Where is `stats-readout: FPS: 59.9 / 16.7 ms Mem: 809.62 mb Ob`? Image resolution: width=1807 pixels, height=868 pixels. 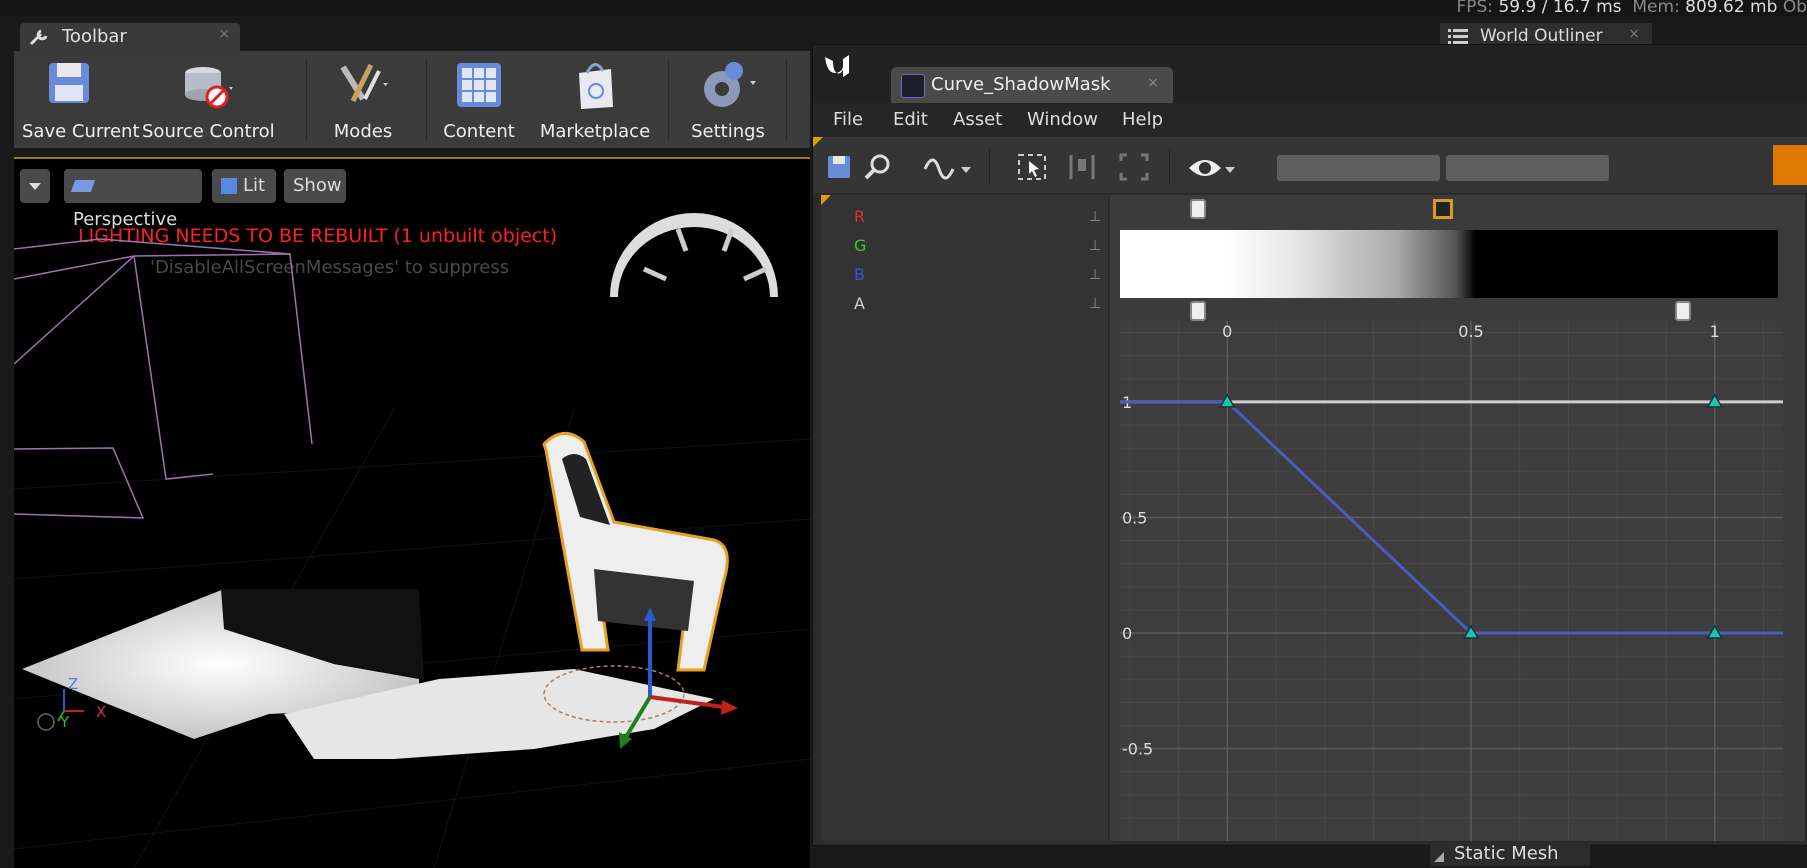
stats-readout: FPS: 59.9 / 16.7 ms Mem: 809.62 mb Ob is located at coordinates (1631, 8).